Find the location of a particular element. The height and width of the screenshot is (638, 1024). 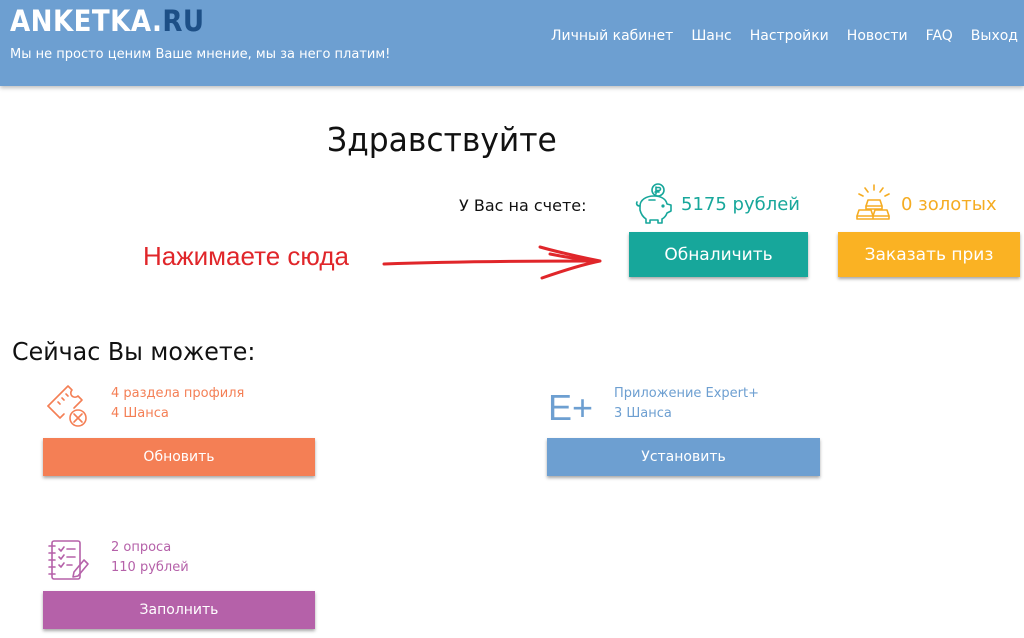

nav-logout: Выход is located at coordinates (994, 36).